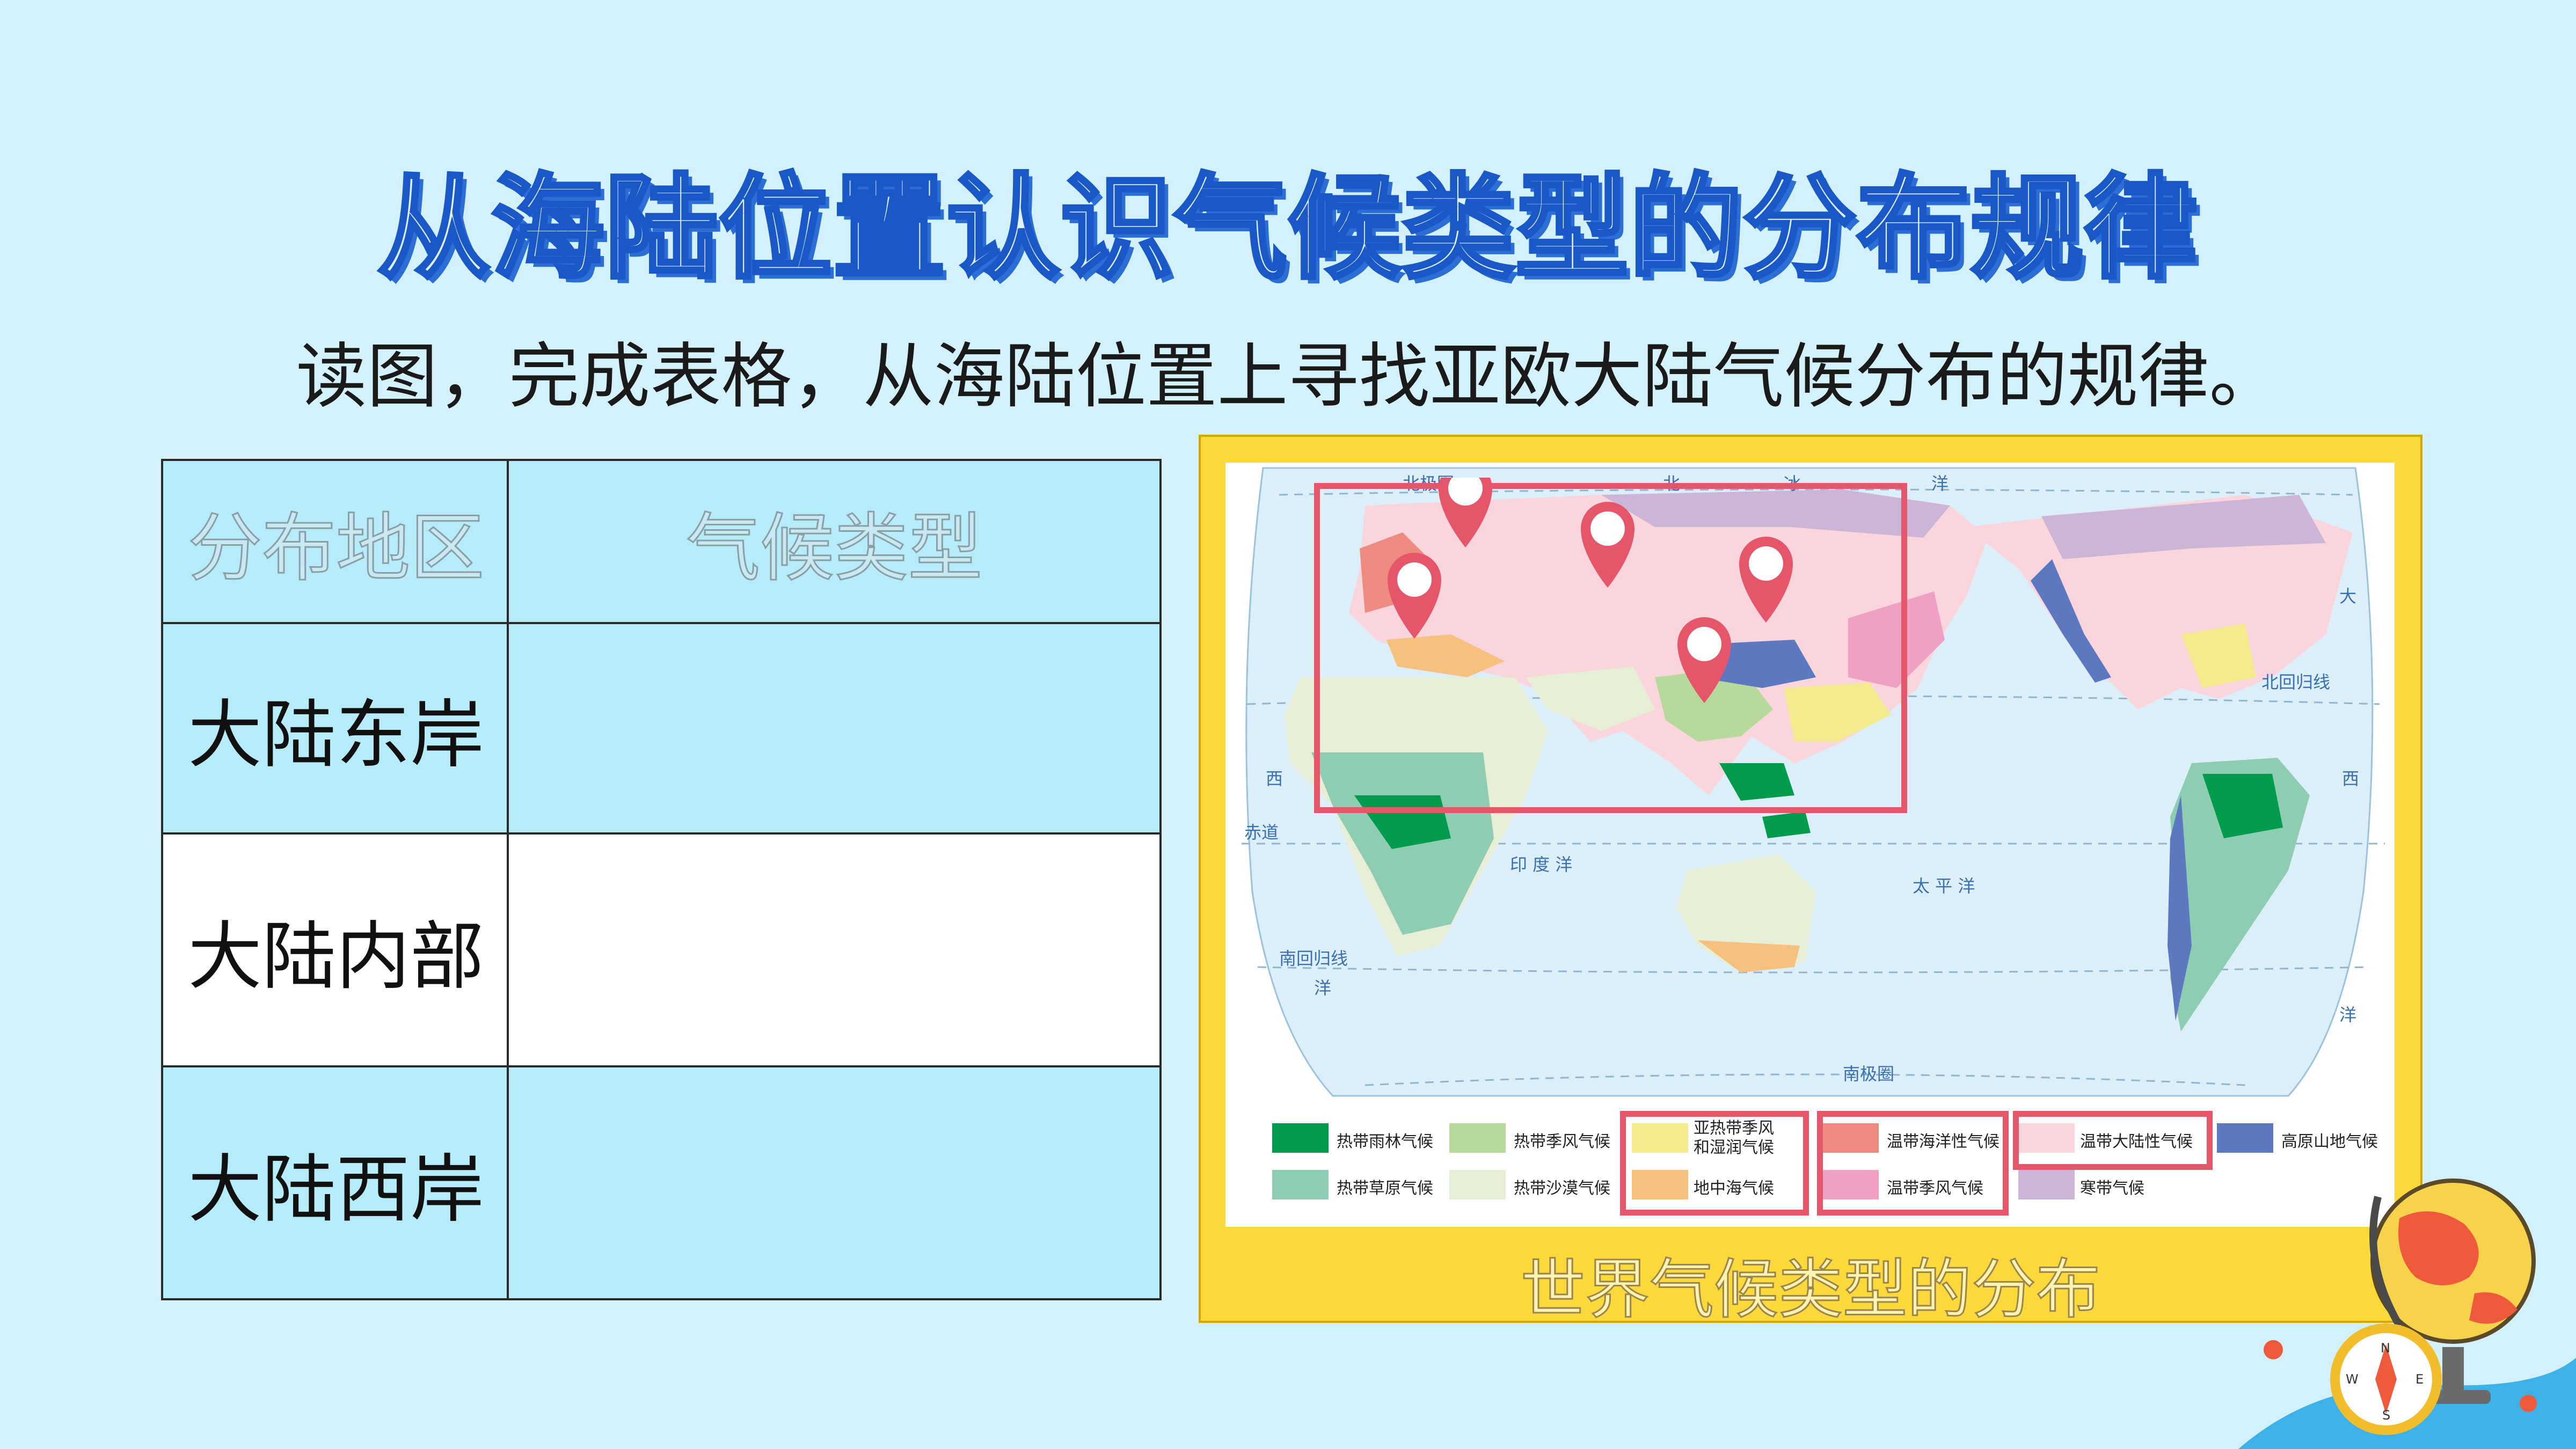 The image size is (2576, 1449). I want to click on map-label-ocean: 洋, so click(1940, 483).